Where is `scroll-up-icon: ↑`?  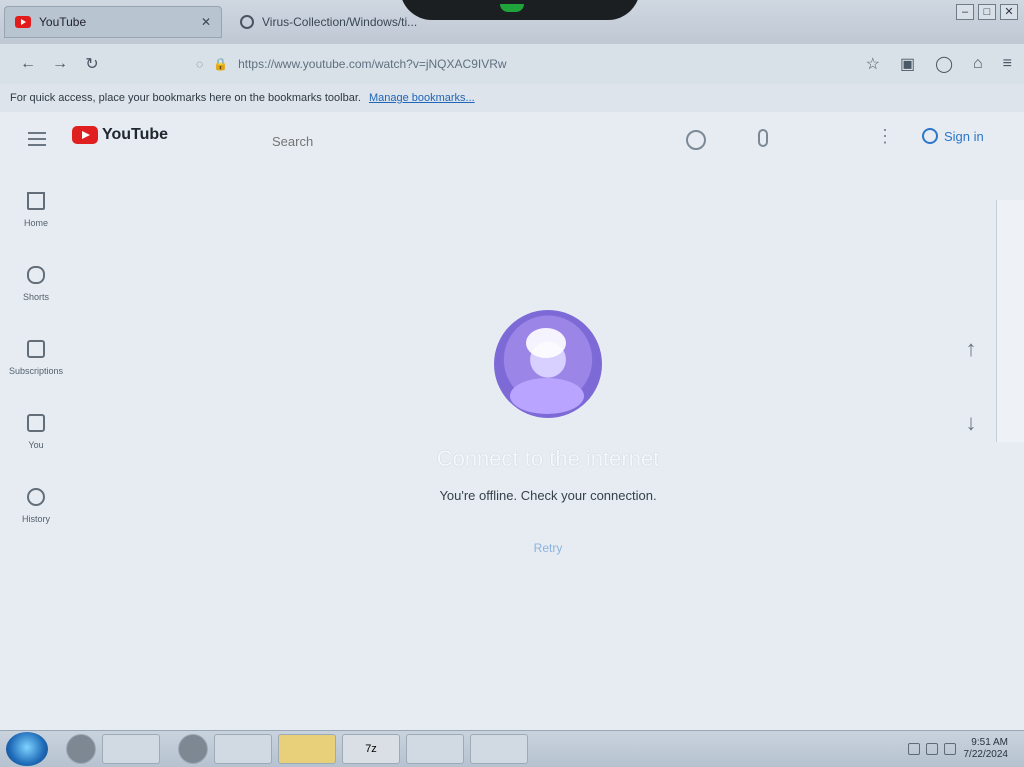 scroll-up-icon: ↑ is located at coordinates (971, 351).